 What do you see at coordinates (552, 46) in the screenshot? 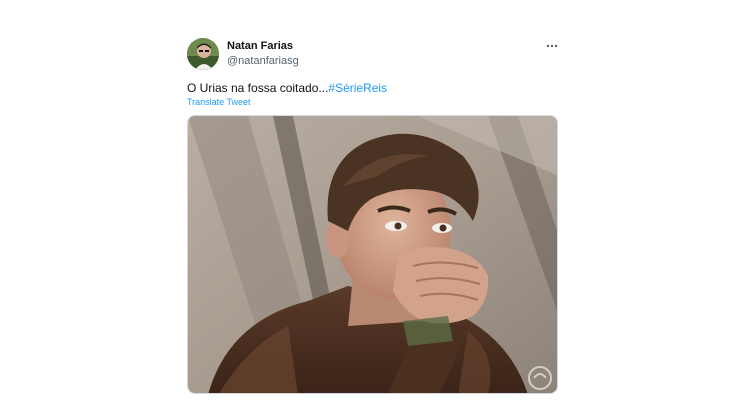
I see `more-horizontal-icon` at bounding box center [552, 46].